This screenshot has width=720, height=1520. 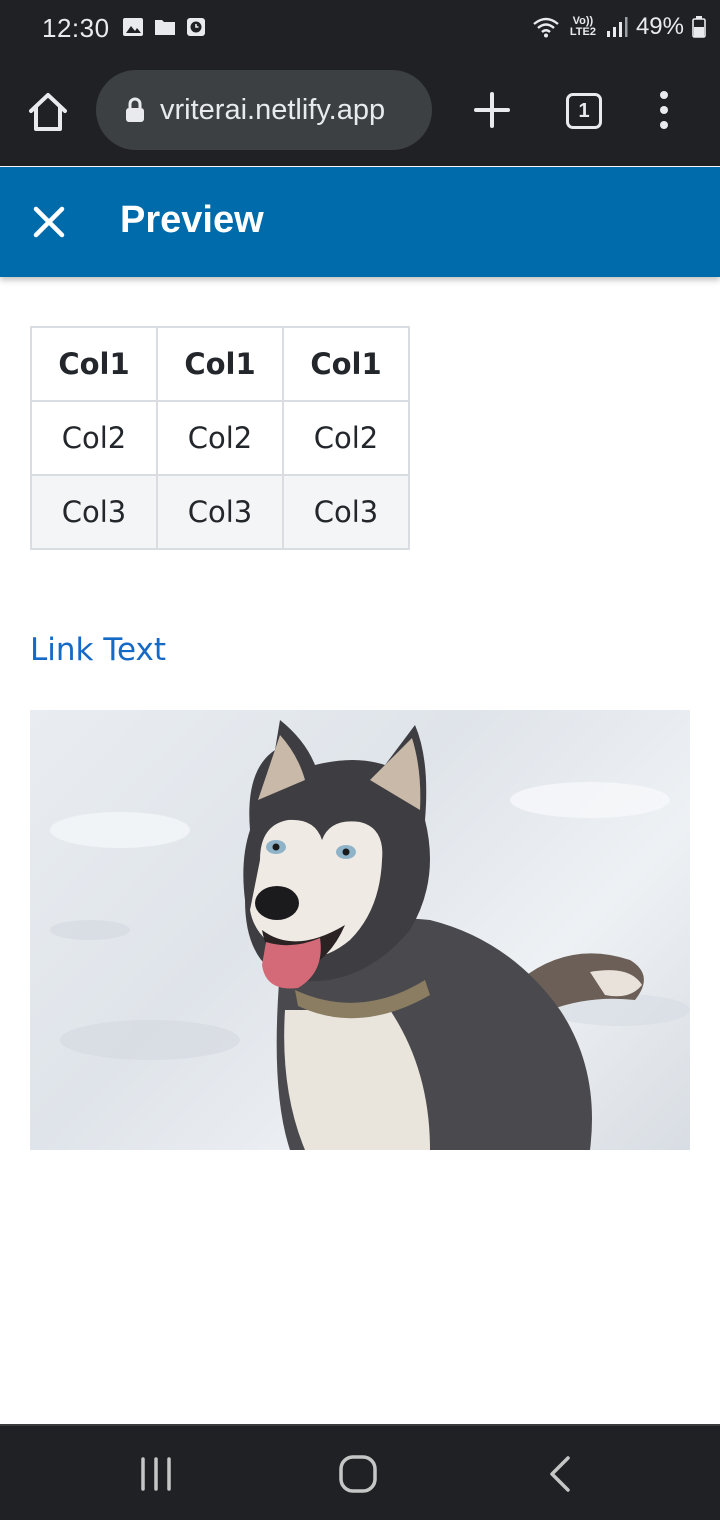 What do you see at coordinates (133, 27) in the screenshot?
I see `gallery-icon` at bounding box center [133, 27].